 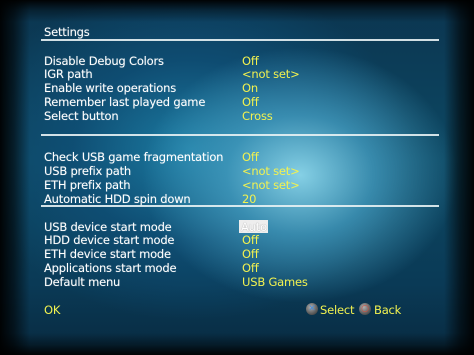 What do you see at coordinates (250, 88) in the screenshot?
I see `setting-value: On` at bounding box center [250, 88].